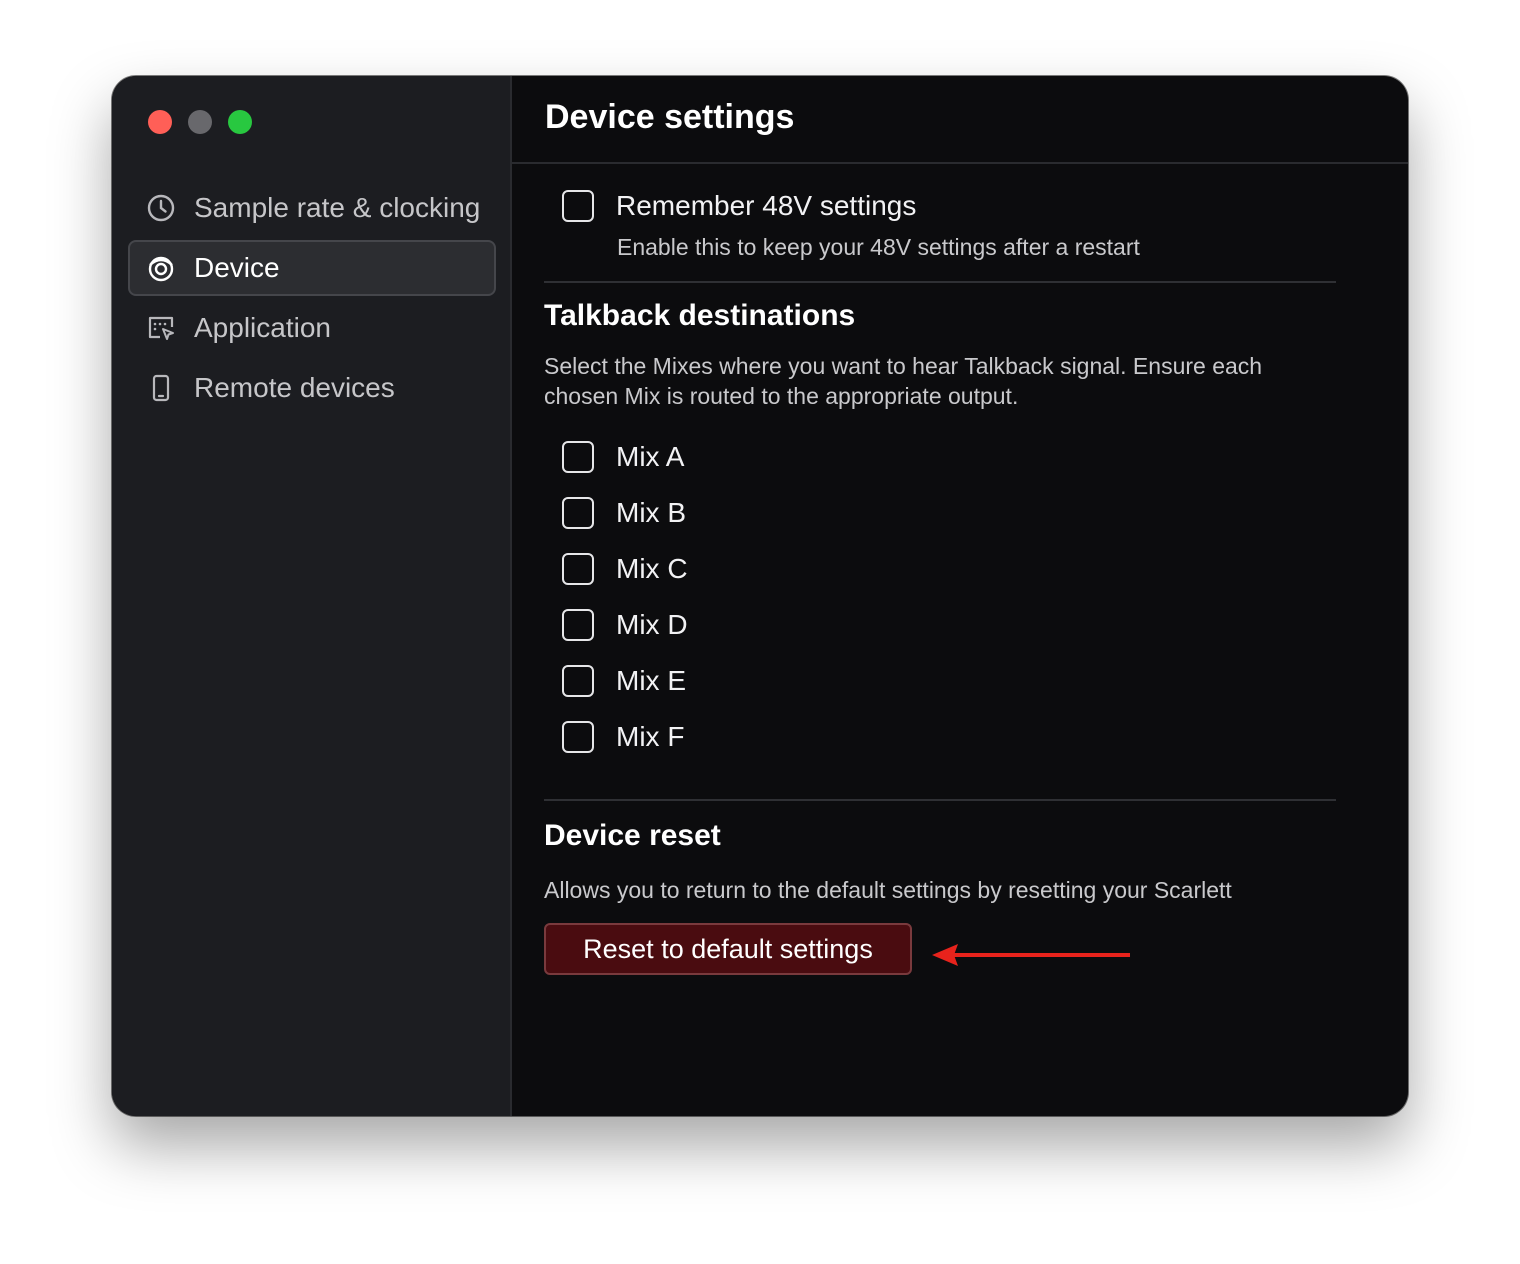 The image size is (1520, 1264). I want to click on remember-48v-label: Remember 48V settings, so click(766, 205).